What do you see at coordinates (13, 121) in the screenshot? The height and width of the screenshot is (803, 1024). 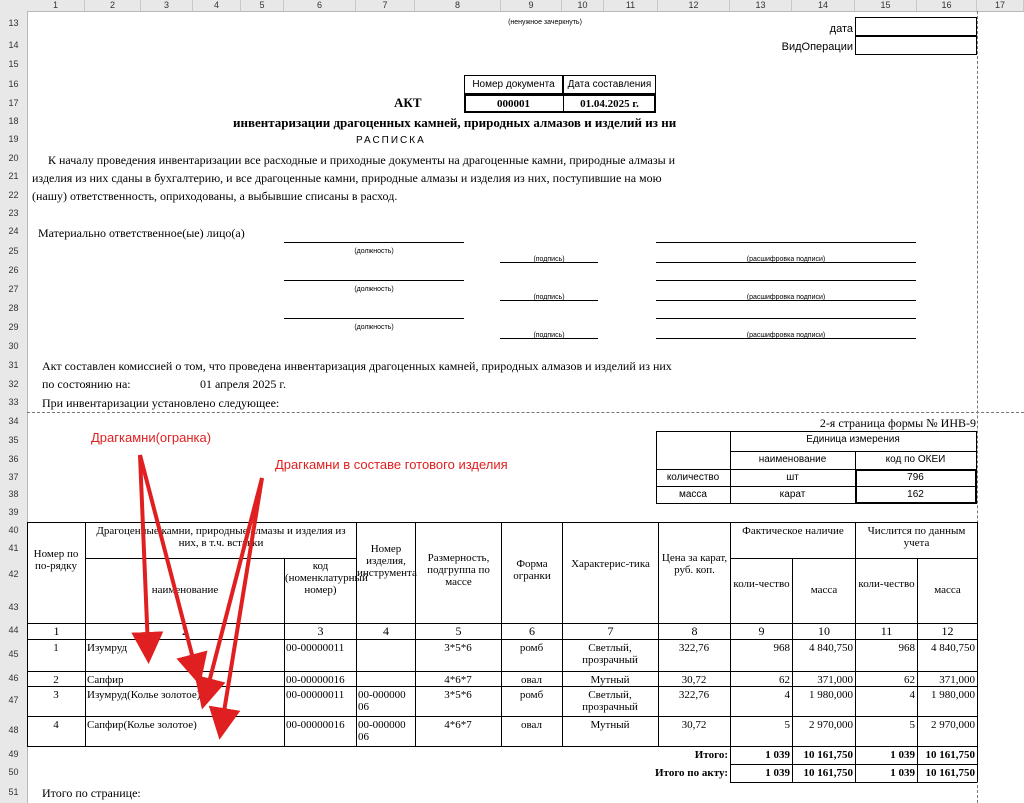 I see `row-header-cell: 18` at bounding box center [13, 121].